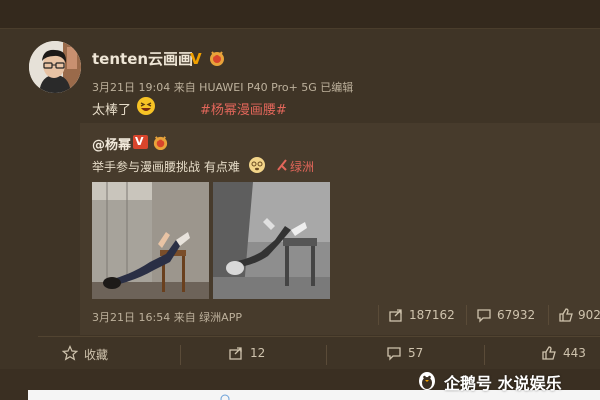 The width and height of the screenshot is (600, 400). I want to click on avatar-image, so click(55, 67).